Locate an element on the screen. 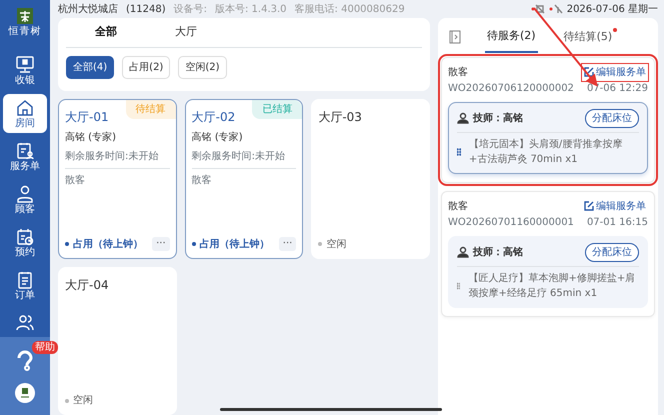  sidebar-item: 顾客 is located at coordinates (25, 199).